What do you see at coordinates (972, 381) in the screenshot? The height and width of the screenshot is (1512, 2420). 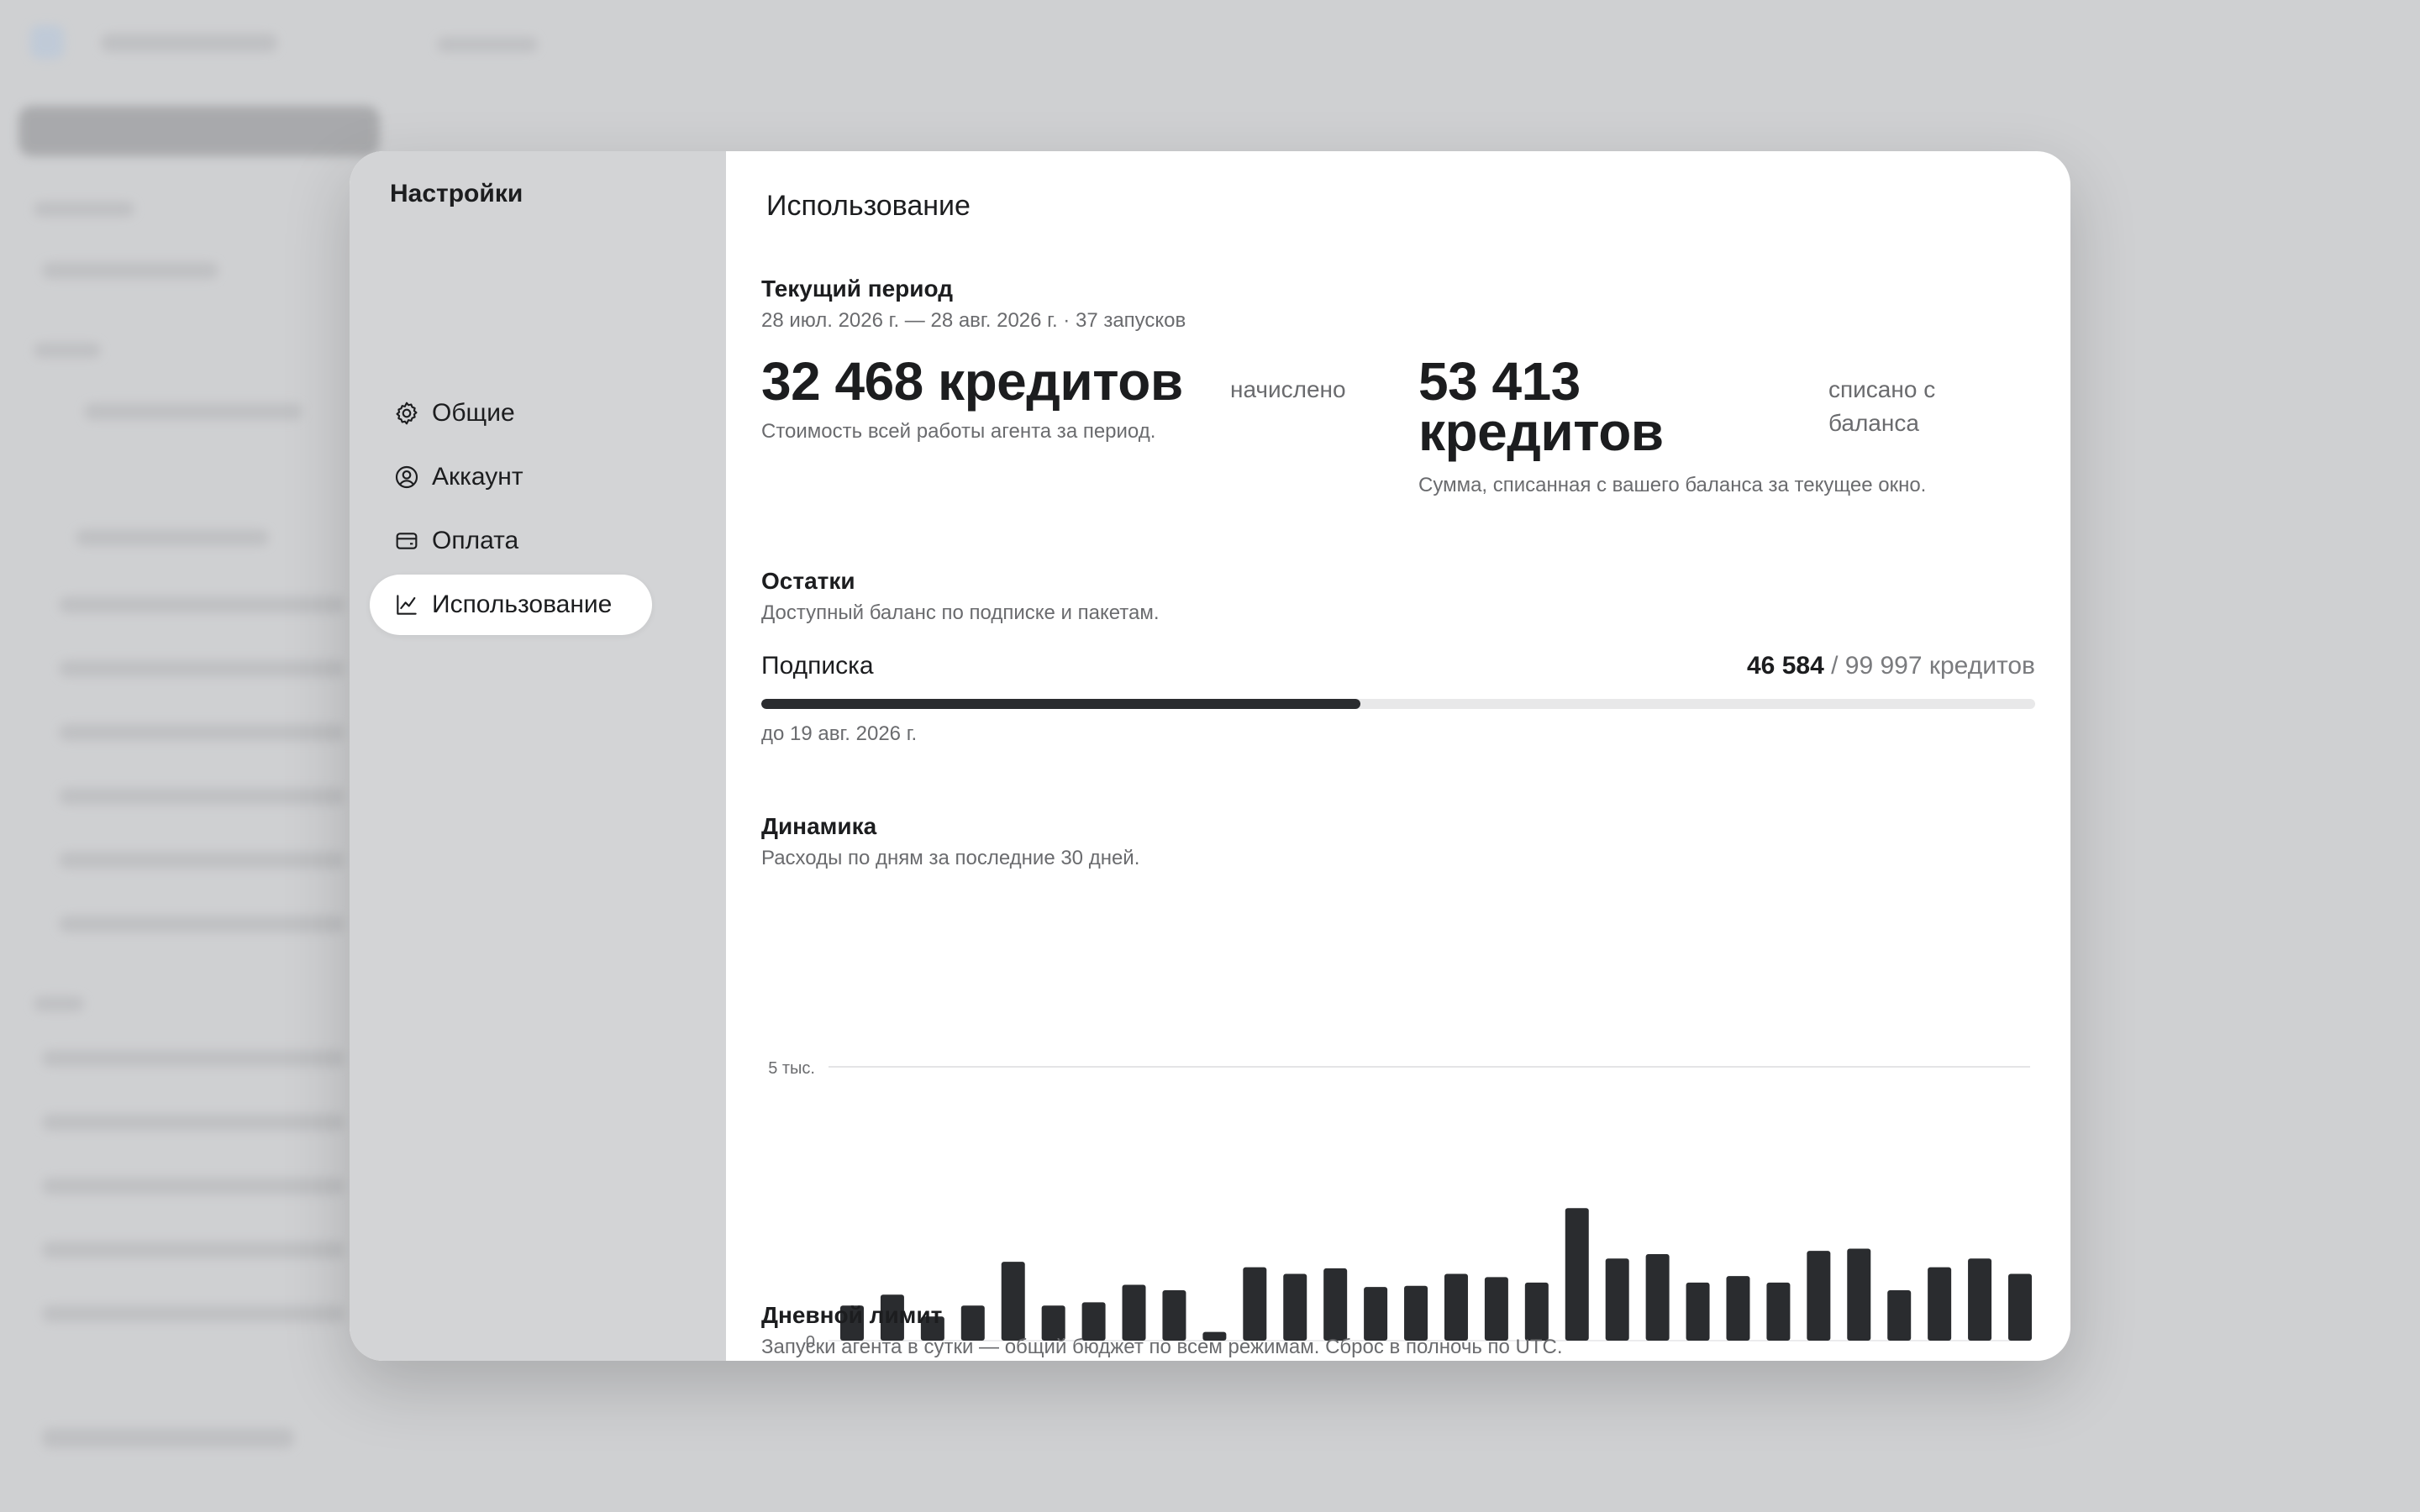 I see `charged-value: 32 468 кредитов` at bounding box center [972, 381].